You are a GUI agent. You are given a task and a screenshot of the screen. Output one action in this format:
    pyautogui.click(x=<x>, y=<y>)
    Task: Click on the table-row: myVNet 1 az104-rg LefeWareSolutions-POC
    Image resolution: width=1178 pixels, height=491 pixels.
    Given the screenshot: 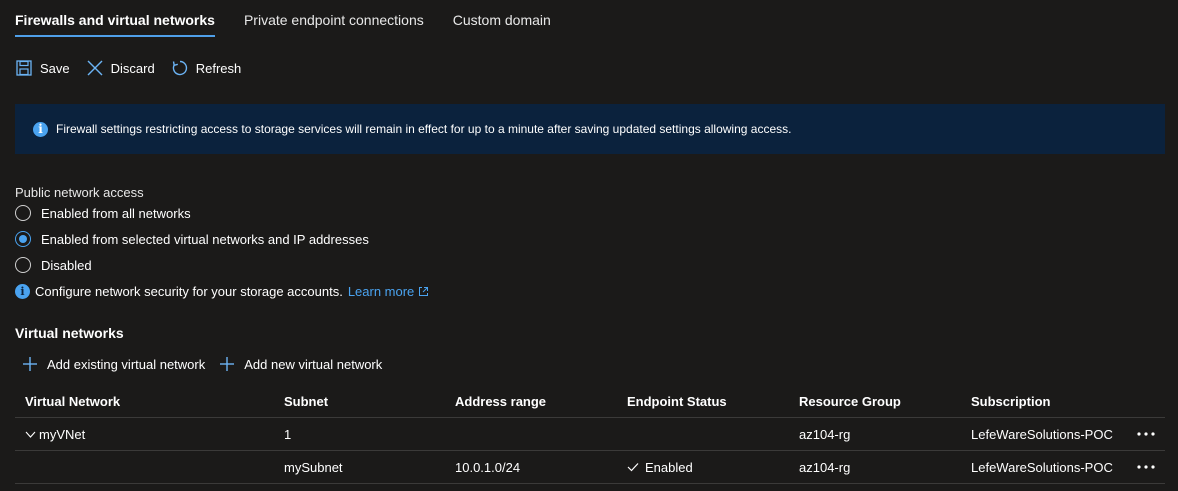 What is the action you would take?
    pyautogui.click(x=590, y=434)
    